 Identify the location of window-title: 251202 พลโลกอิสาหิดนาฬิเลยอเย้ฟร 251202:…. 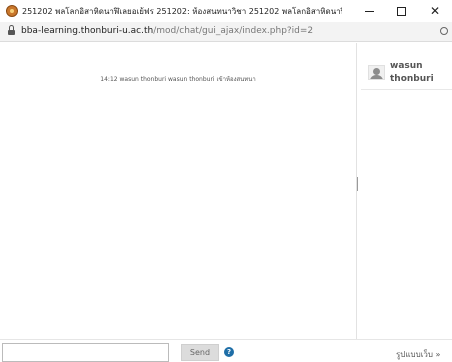
(182, 11).